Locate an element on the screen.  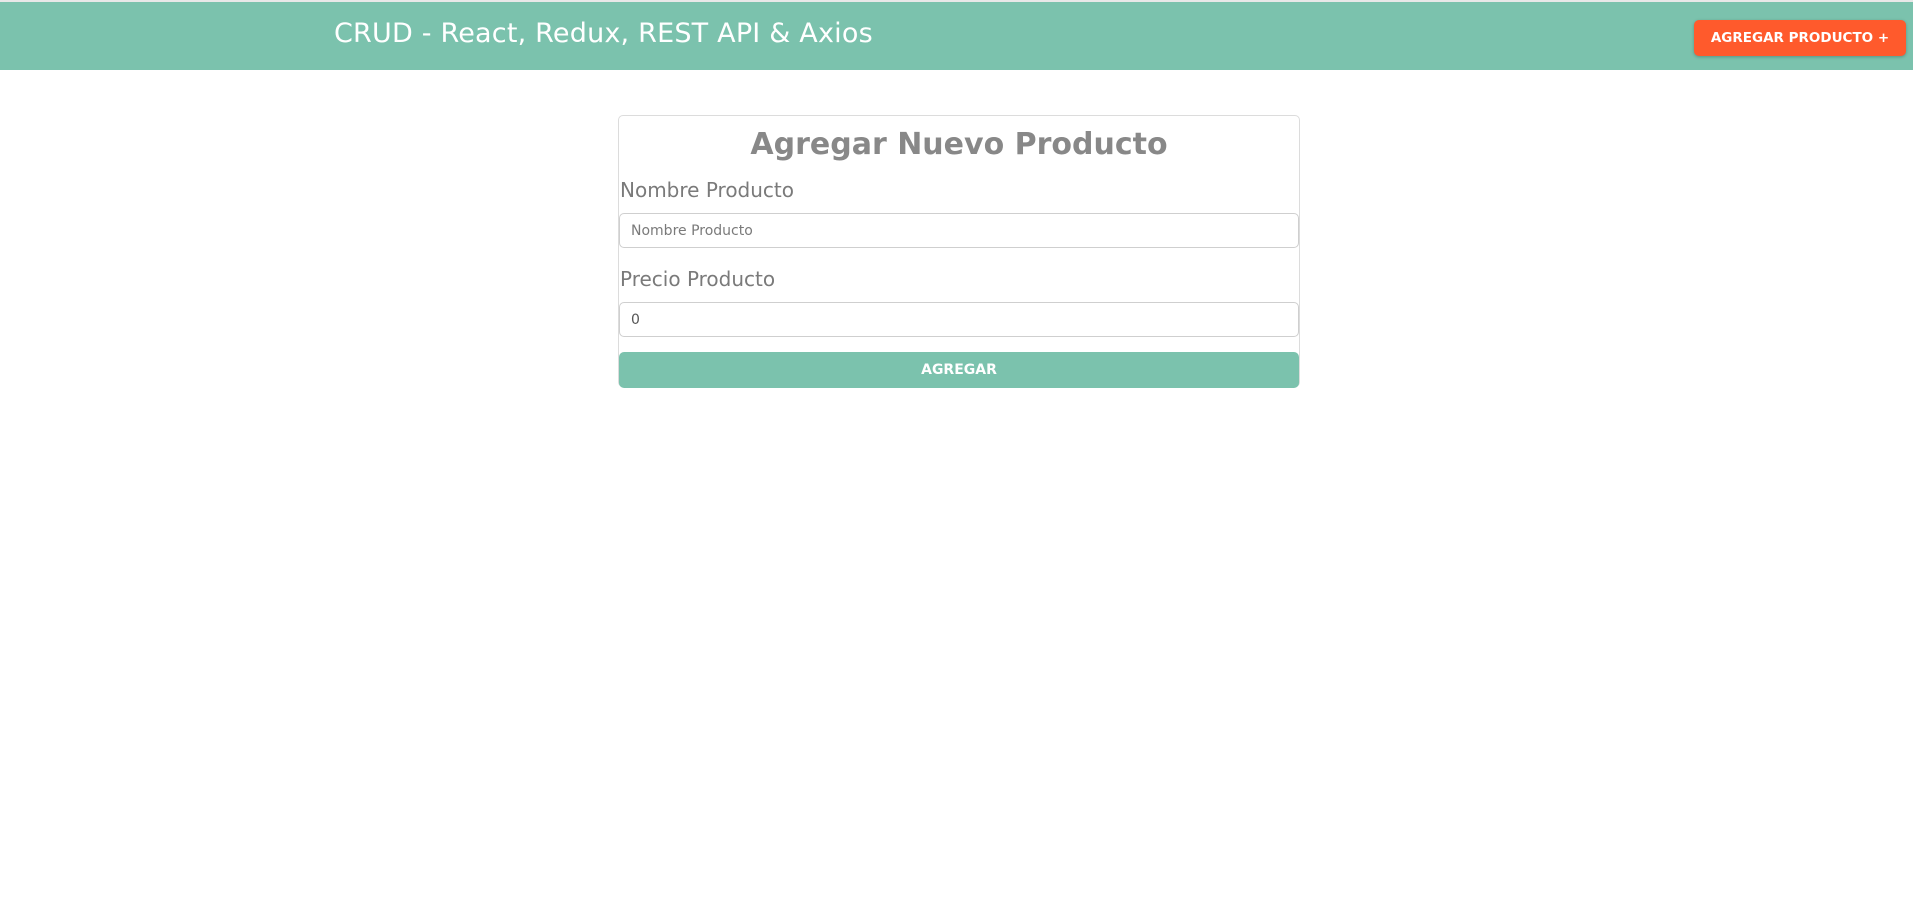
product-name-label: Nombre Producto is located at coordinates (707, 190).